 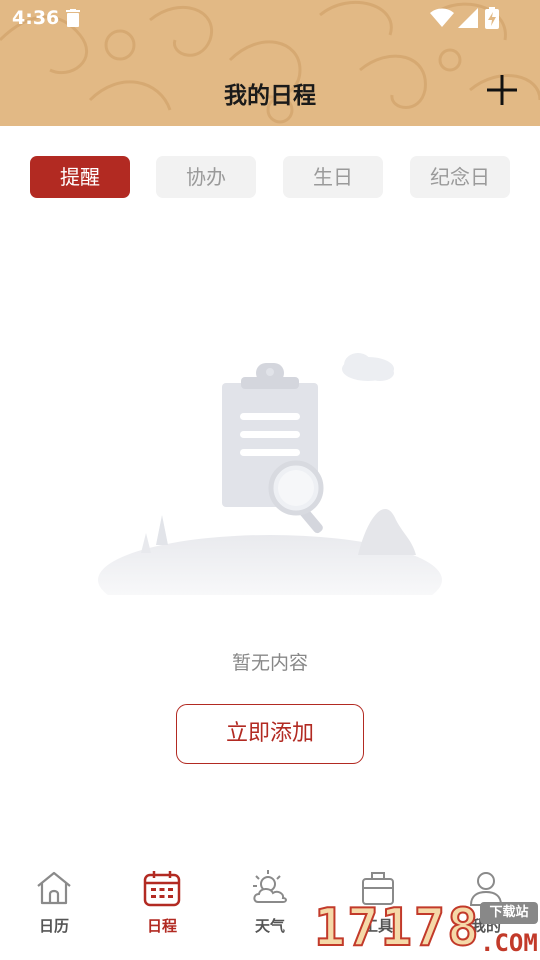 I want to click on tab-reminder: 提醒, so click(x=80, y=177).